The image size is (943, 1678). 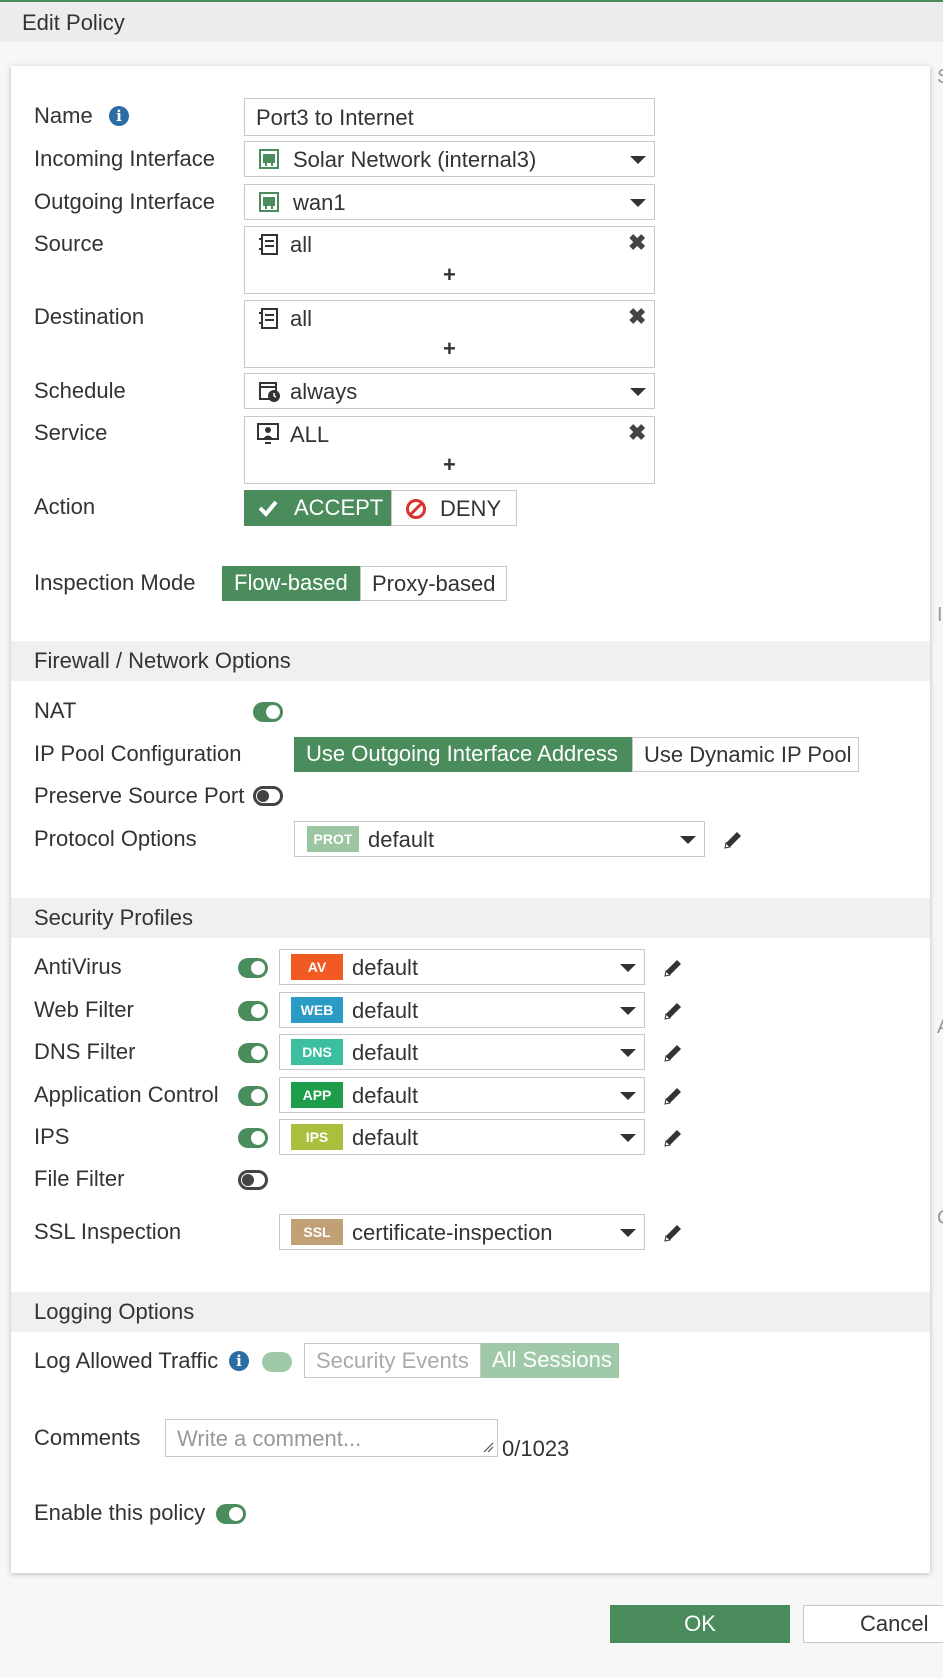 I want to click on window-title: Edit Policy, so click(x=73, y=22).